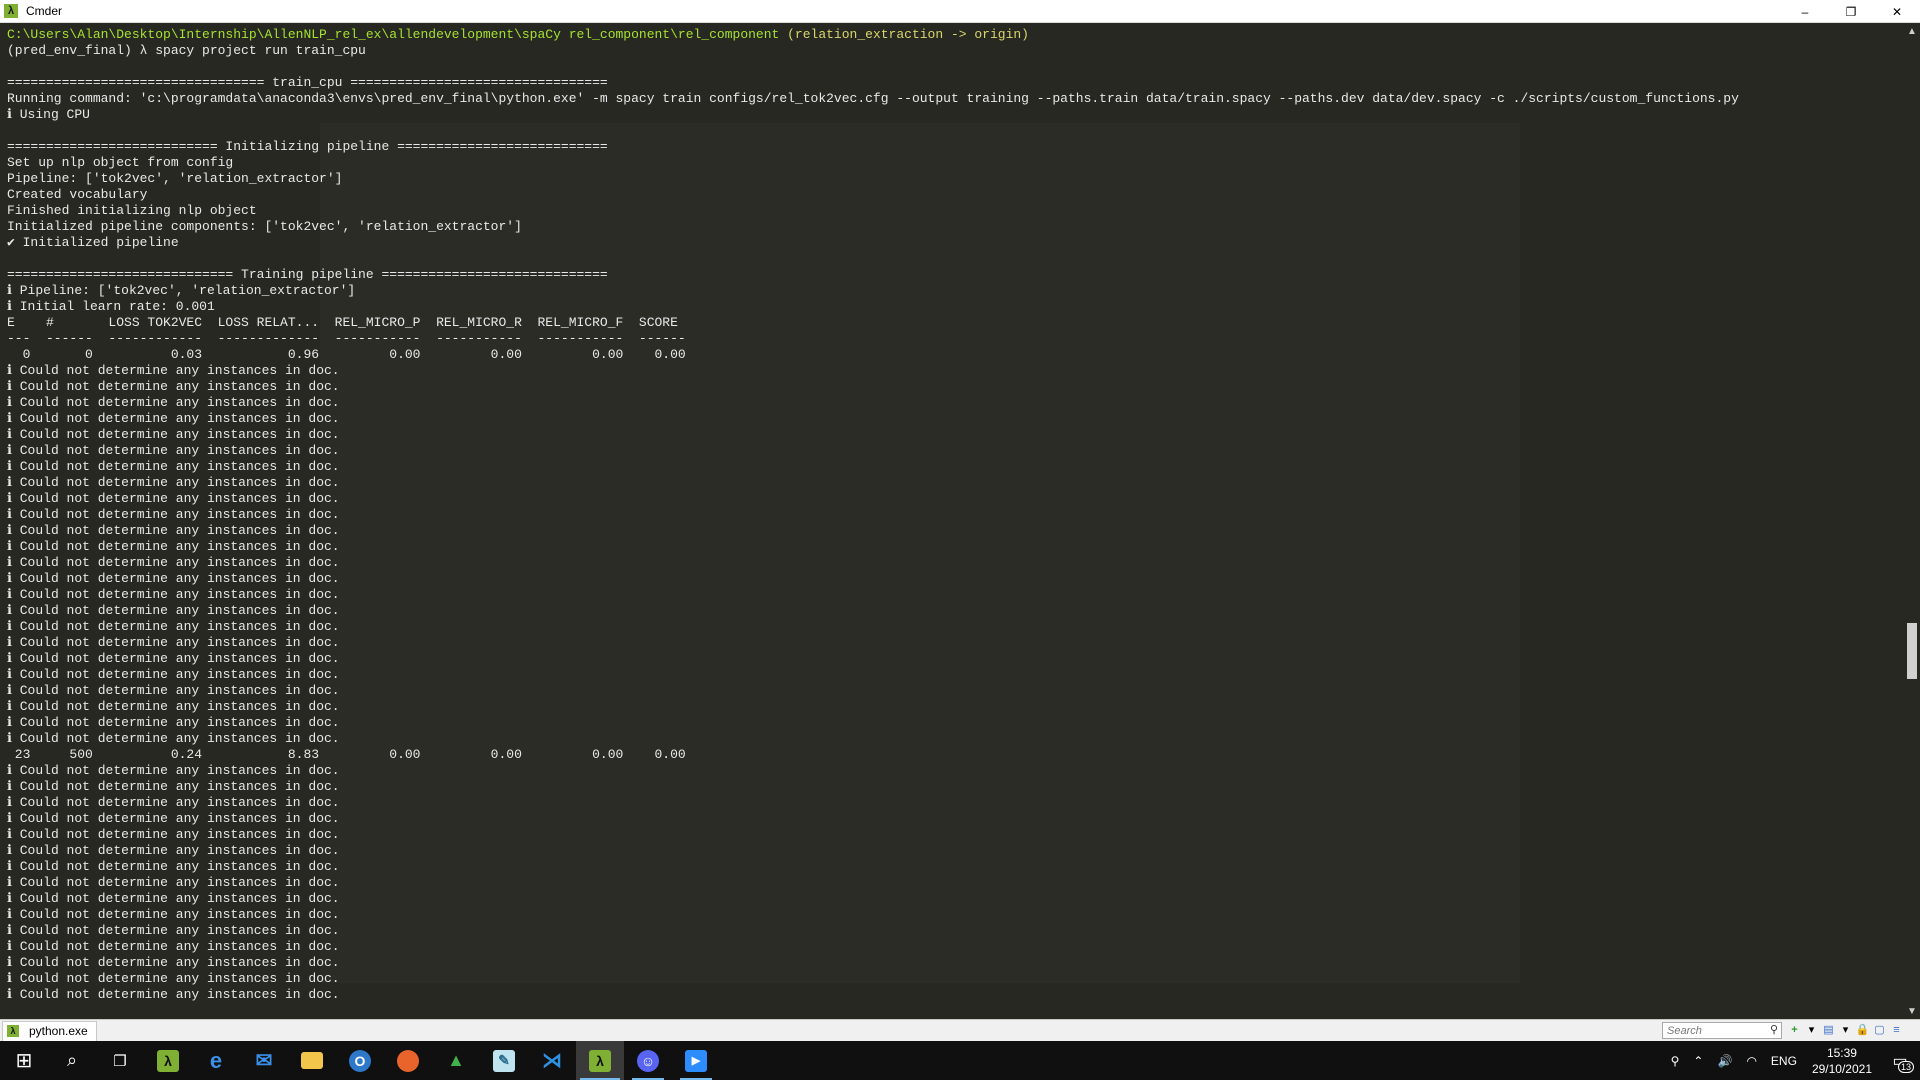 Image resolution: width=1920 pixels, height=1080 pixels. Describe the element at coordinates (1722, 1030) in the screenshot. I see `tab-search-input: Search ⚲` at that location.